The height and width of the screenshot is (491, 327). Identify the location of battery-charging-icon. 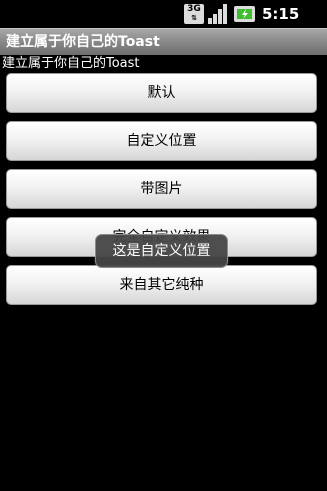
(244, 14).